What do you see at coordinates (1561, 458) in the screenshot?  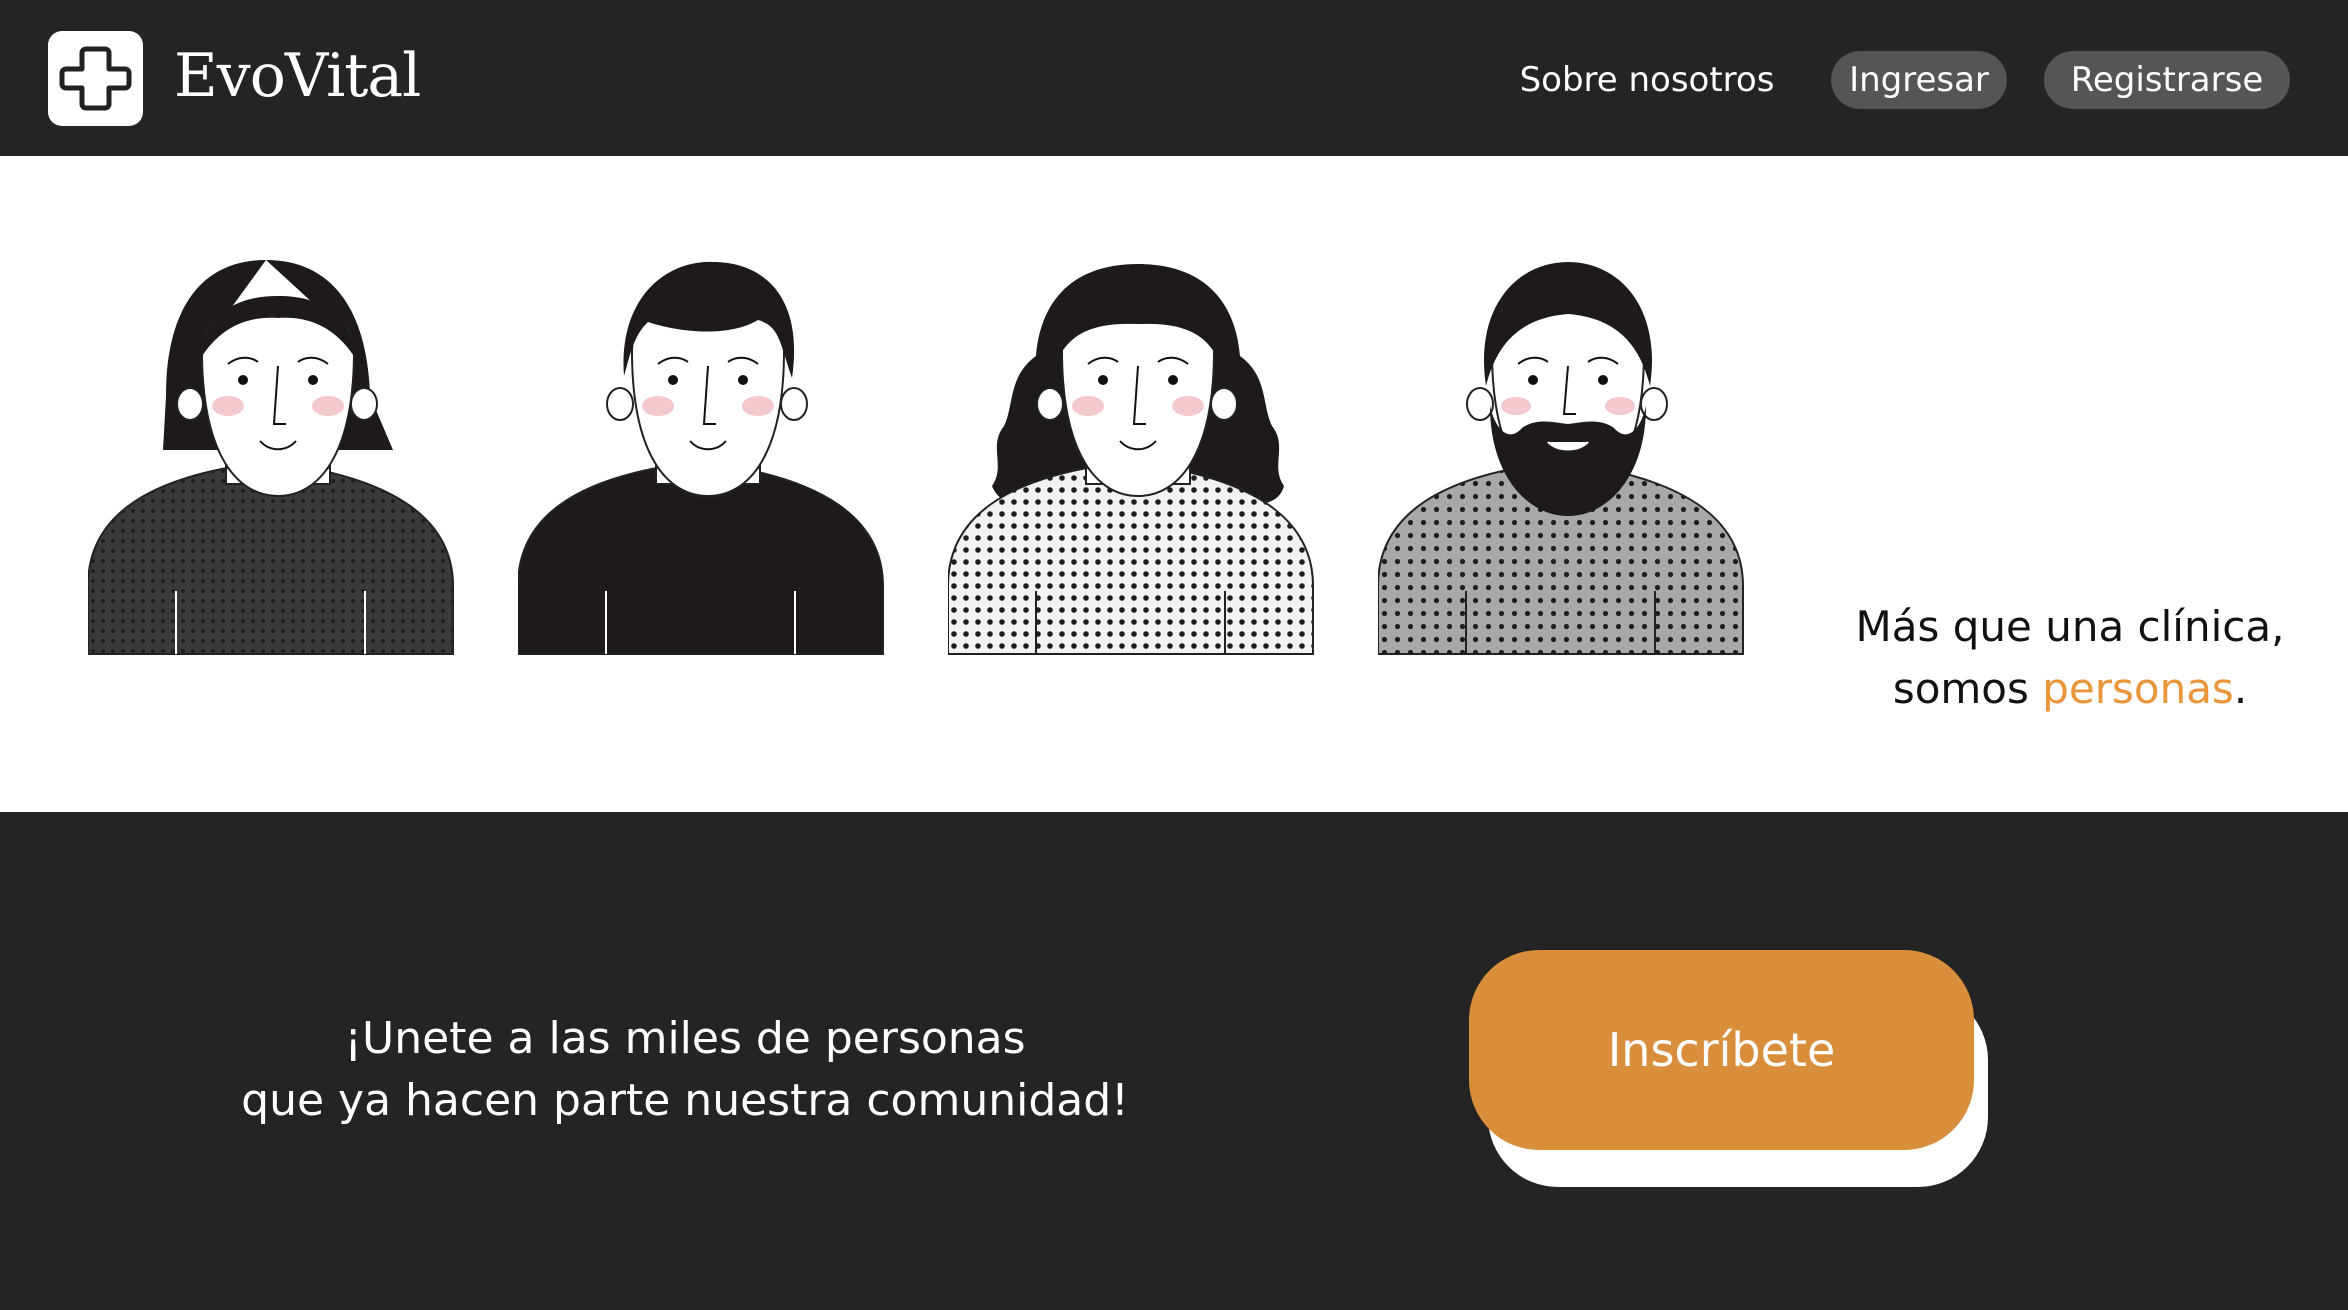 I see `person-illustration-man-beard` at bounding box center [1561, 458].